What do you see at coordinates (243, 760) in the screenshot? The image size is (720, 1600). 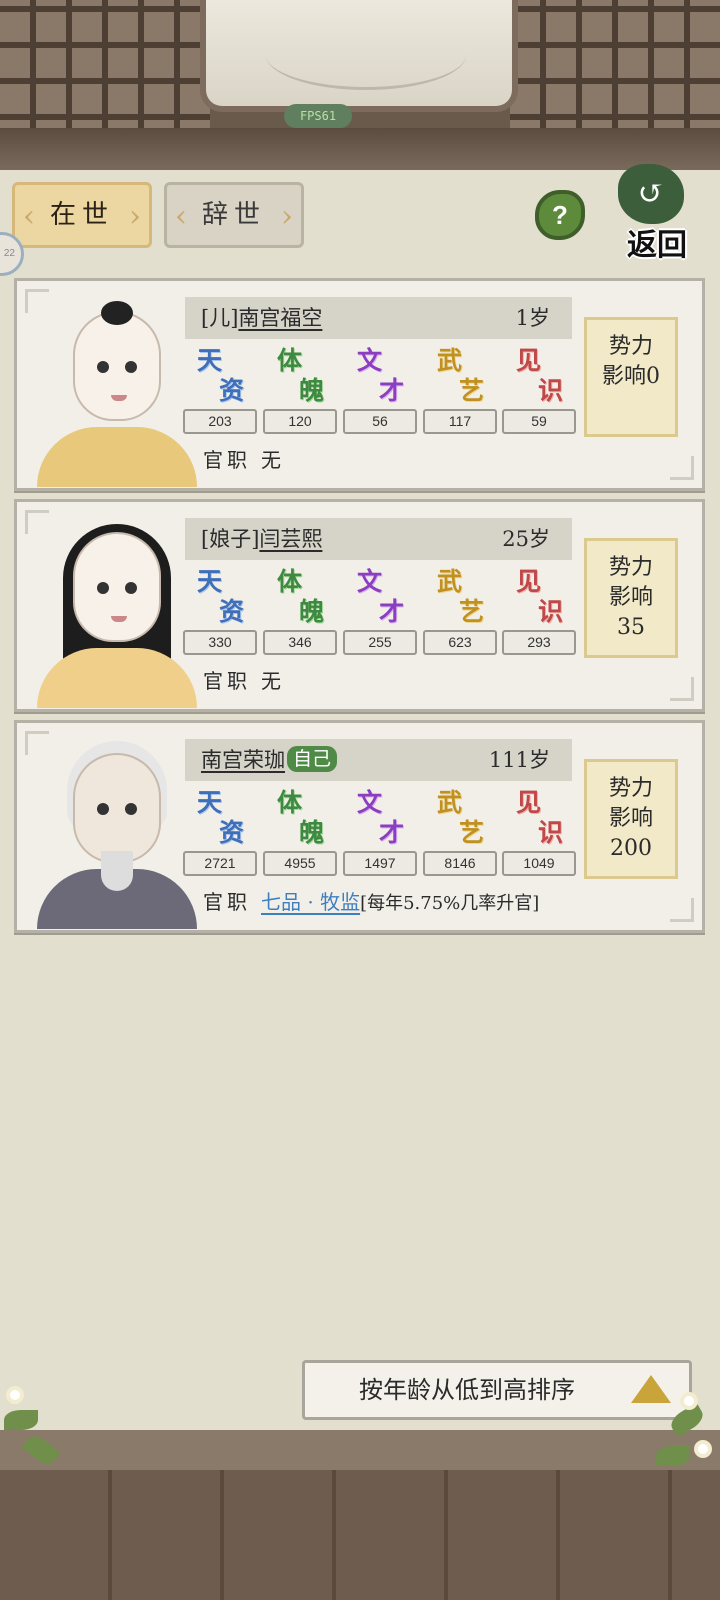 I see `member-name: 南宫荣珈` at bounding box center [243, 760].